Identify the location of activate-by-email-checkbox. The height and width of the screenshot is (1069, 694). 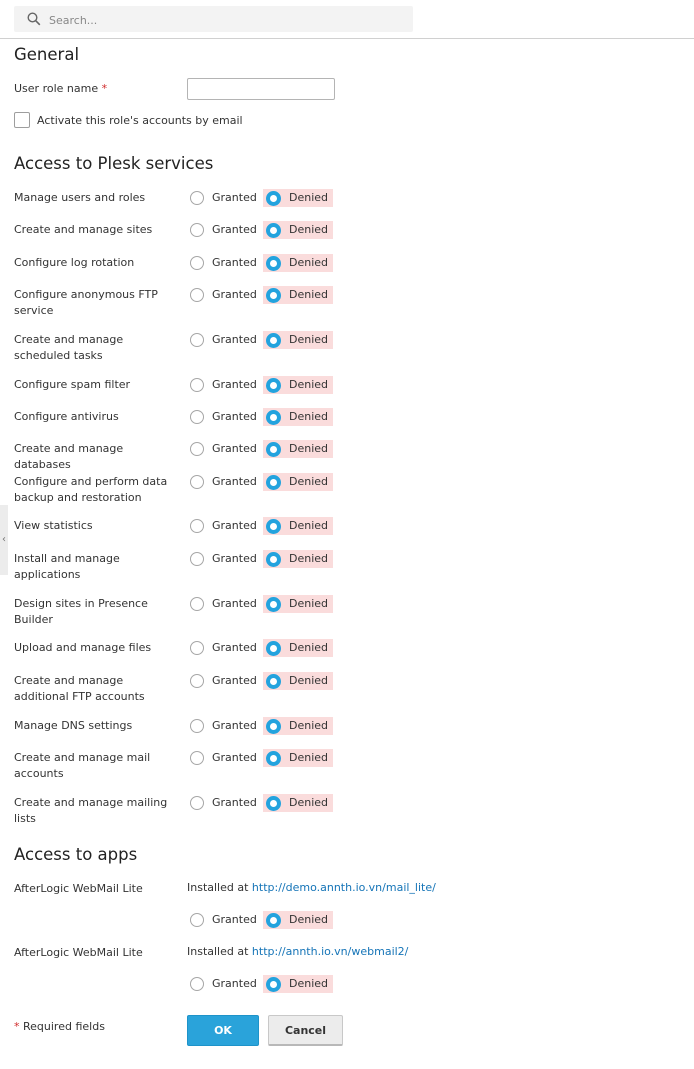
(22, 120).